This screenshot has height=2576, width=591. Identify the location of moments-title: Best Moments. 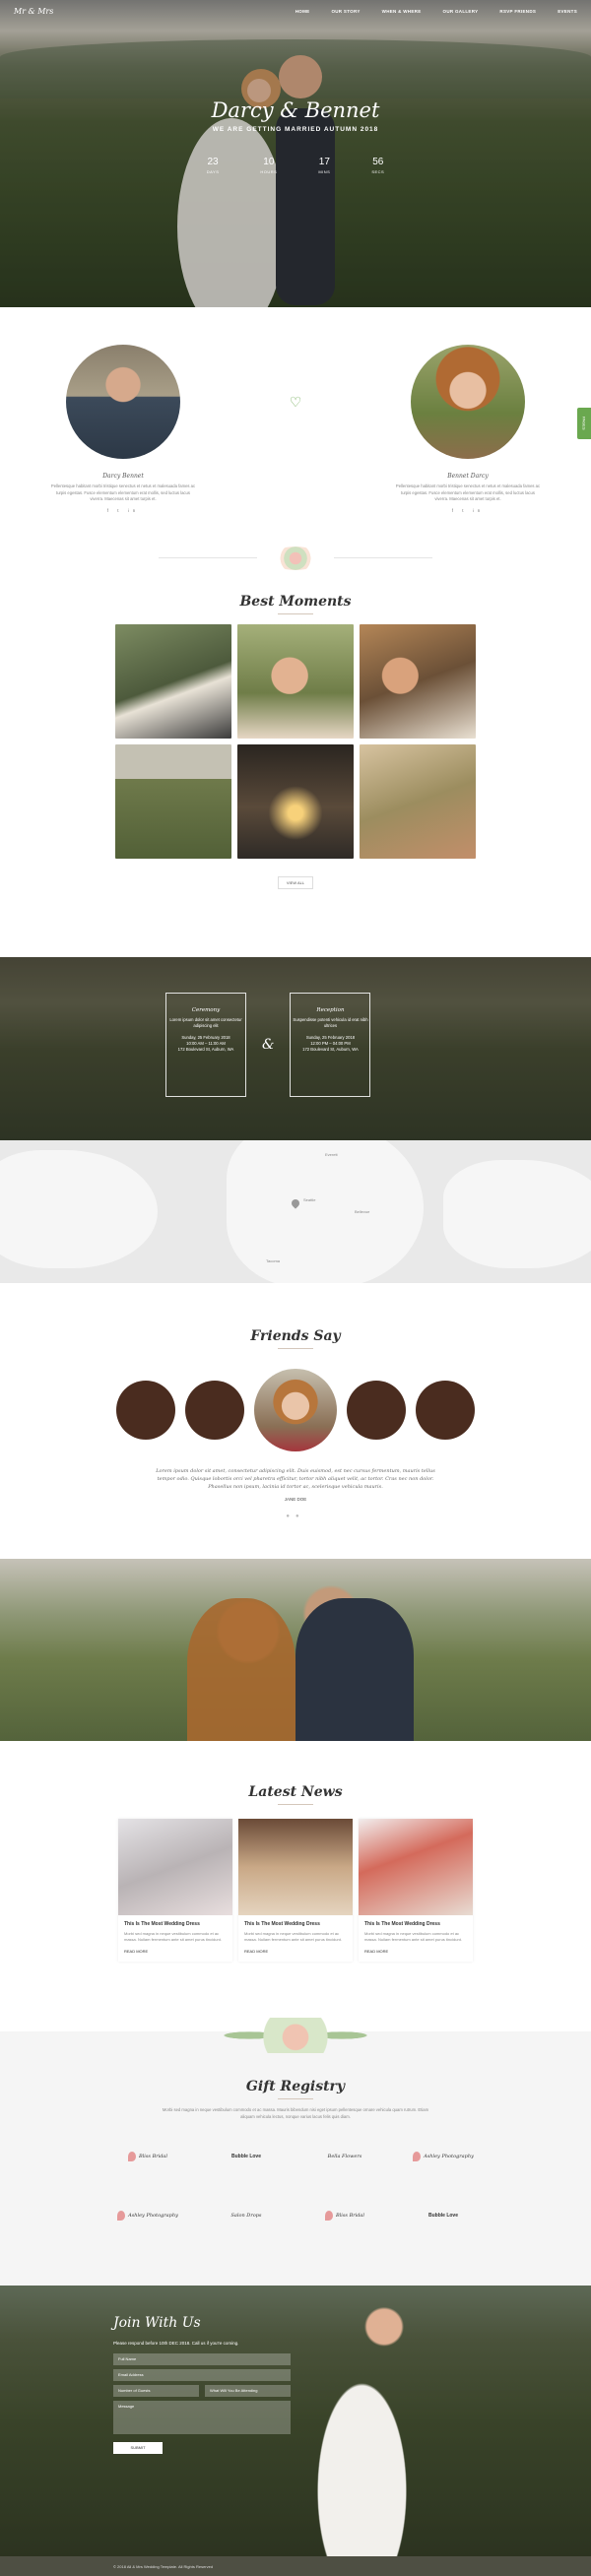
(295, 604).